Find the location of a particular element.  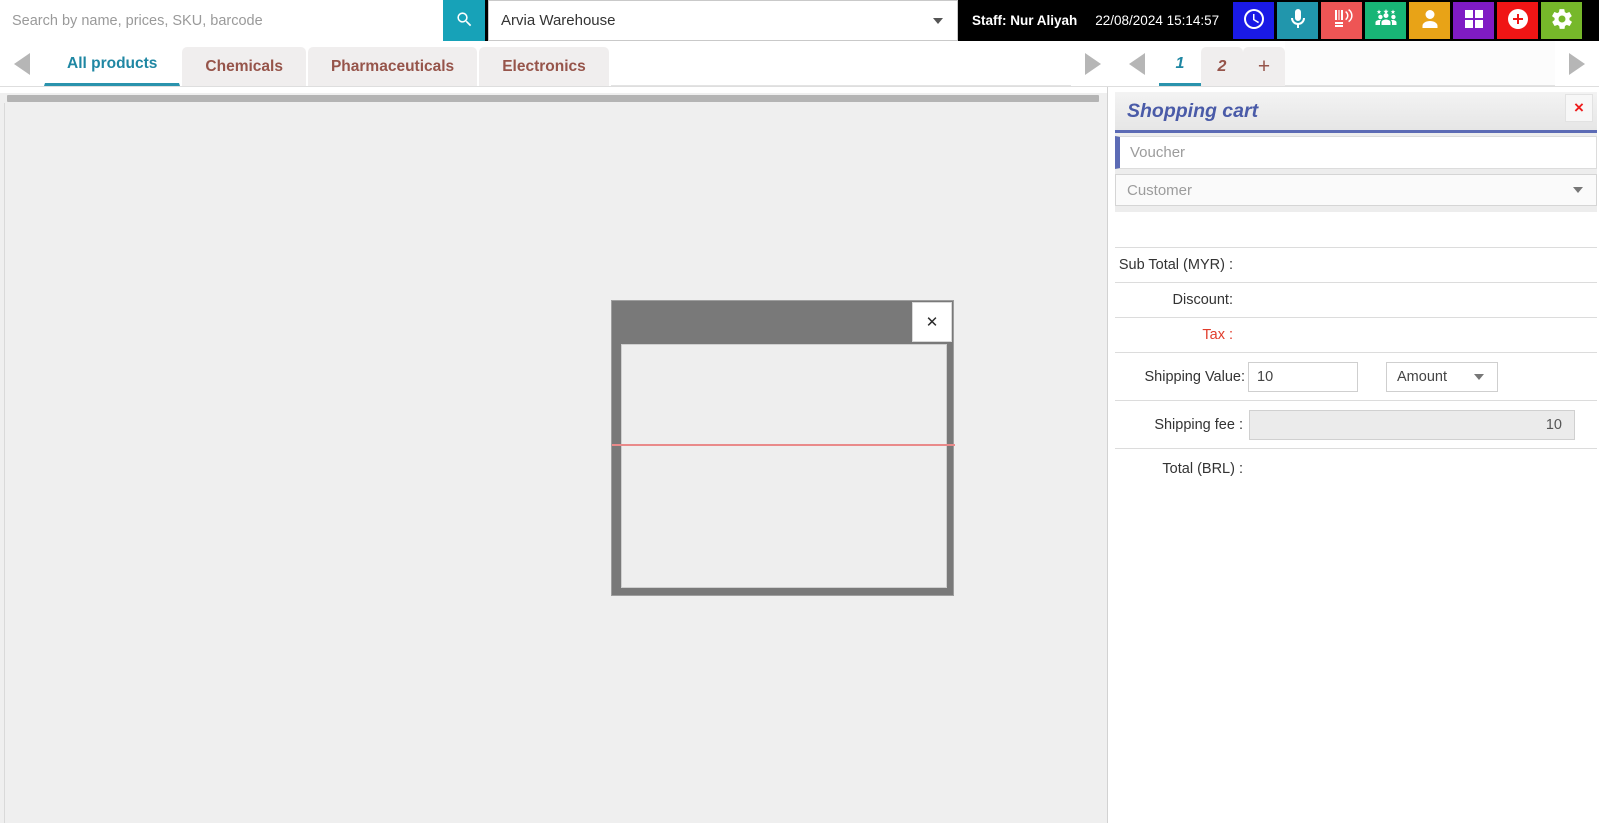

add-circle-icon is located at coordinates (1518, 20).